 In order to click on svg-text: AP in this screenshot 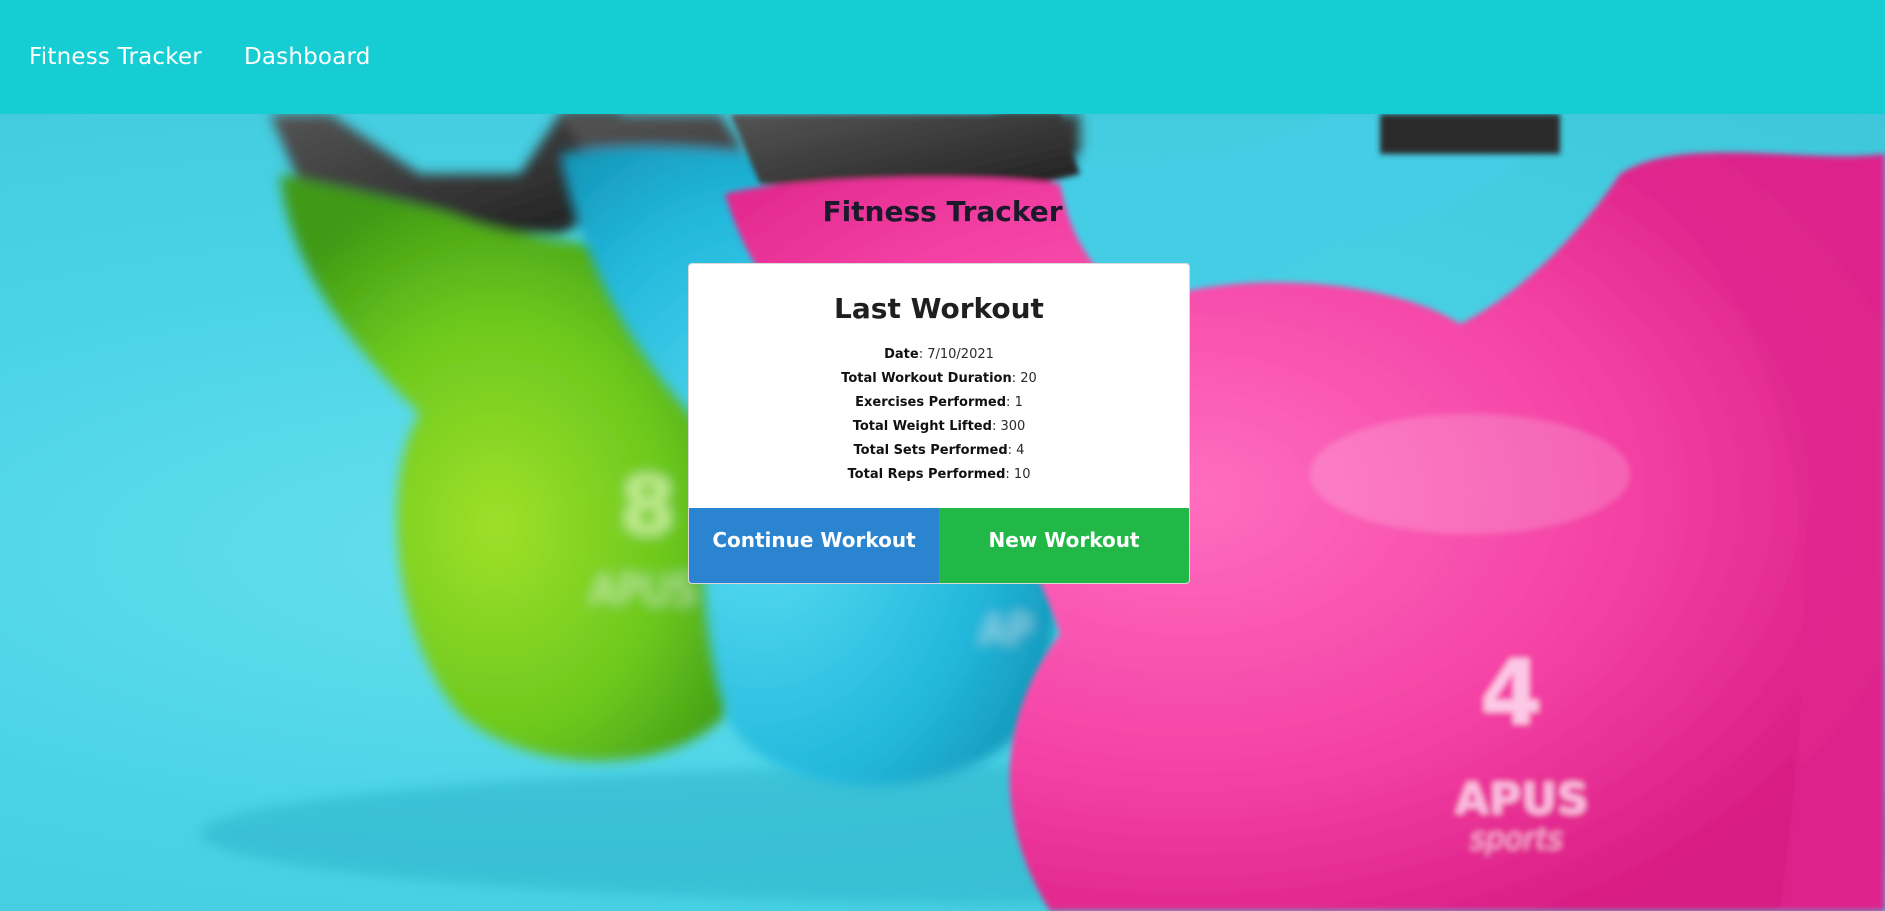, I will do `click(1005, 631)`.